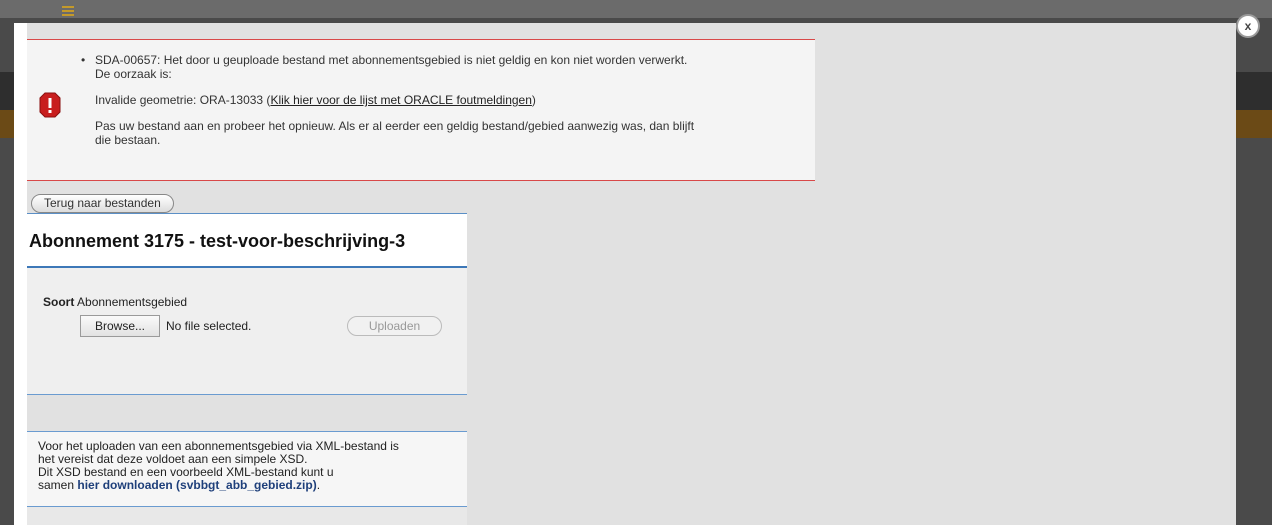  What do you see at coordinates (132, 302) in the screenshot?
I see `soort-value: Abonnementsgebied` at bounding box center [132, 302].